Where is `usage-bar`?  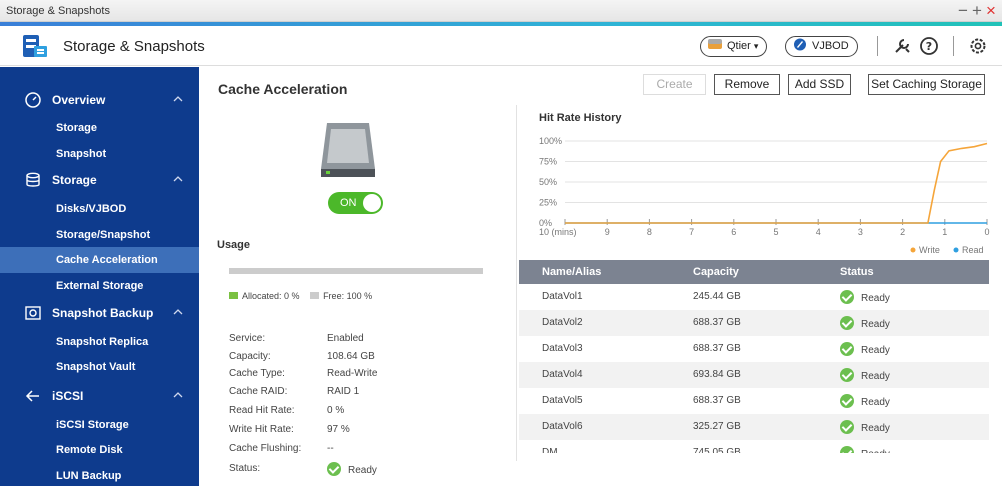 usage-bar is located at coordinates (356, 271).